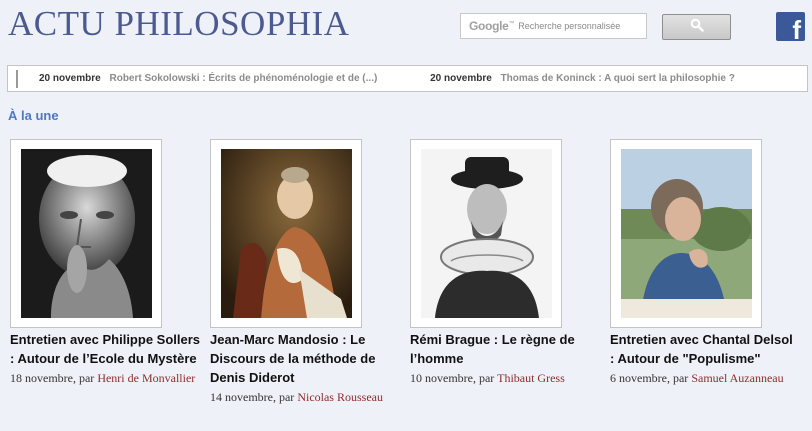 This screenshot has height=431, width=812. What do you see at coordinates (737, 378) in the screenshot?
I see `author-link: Samuel Auzanneau` at bounding box center [737, 378].